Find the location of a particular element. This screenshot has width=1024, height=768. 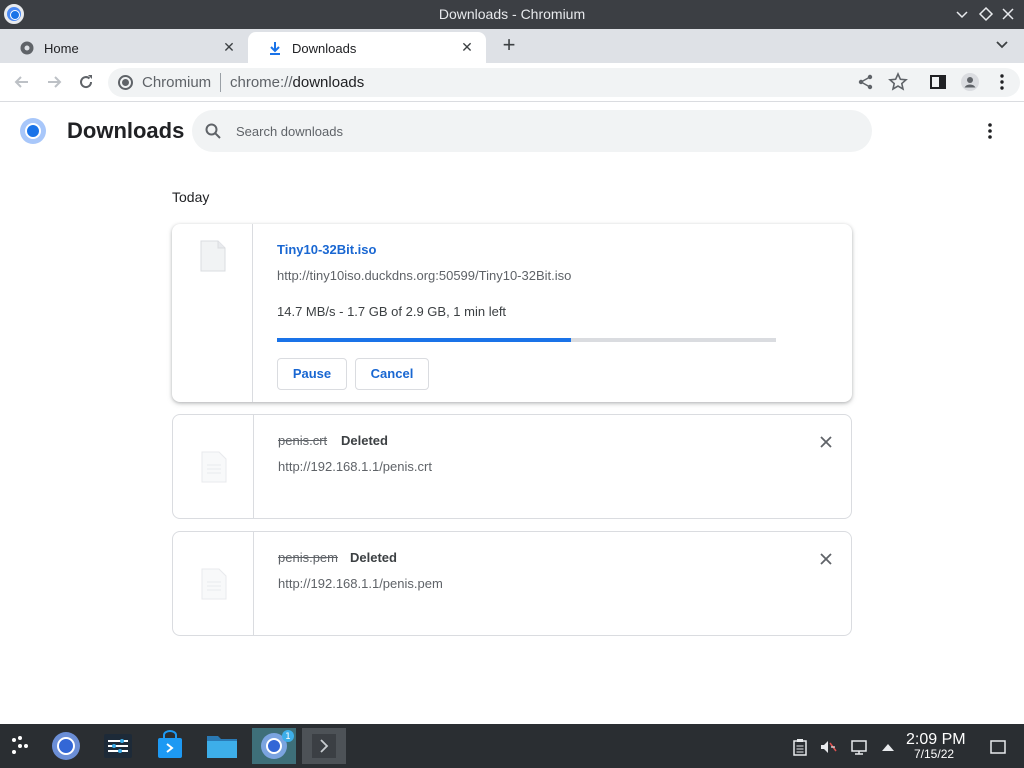

discover-store-taskbar-icon is located at coordinates (170, 746).